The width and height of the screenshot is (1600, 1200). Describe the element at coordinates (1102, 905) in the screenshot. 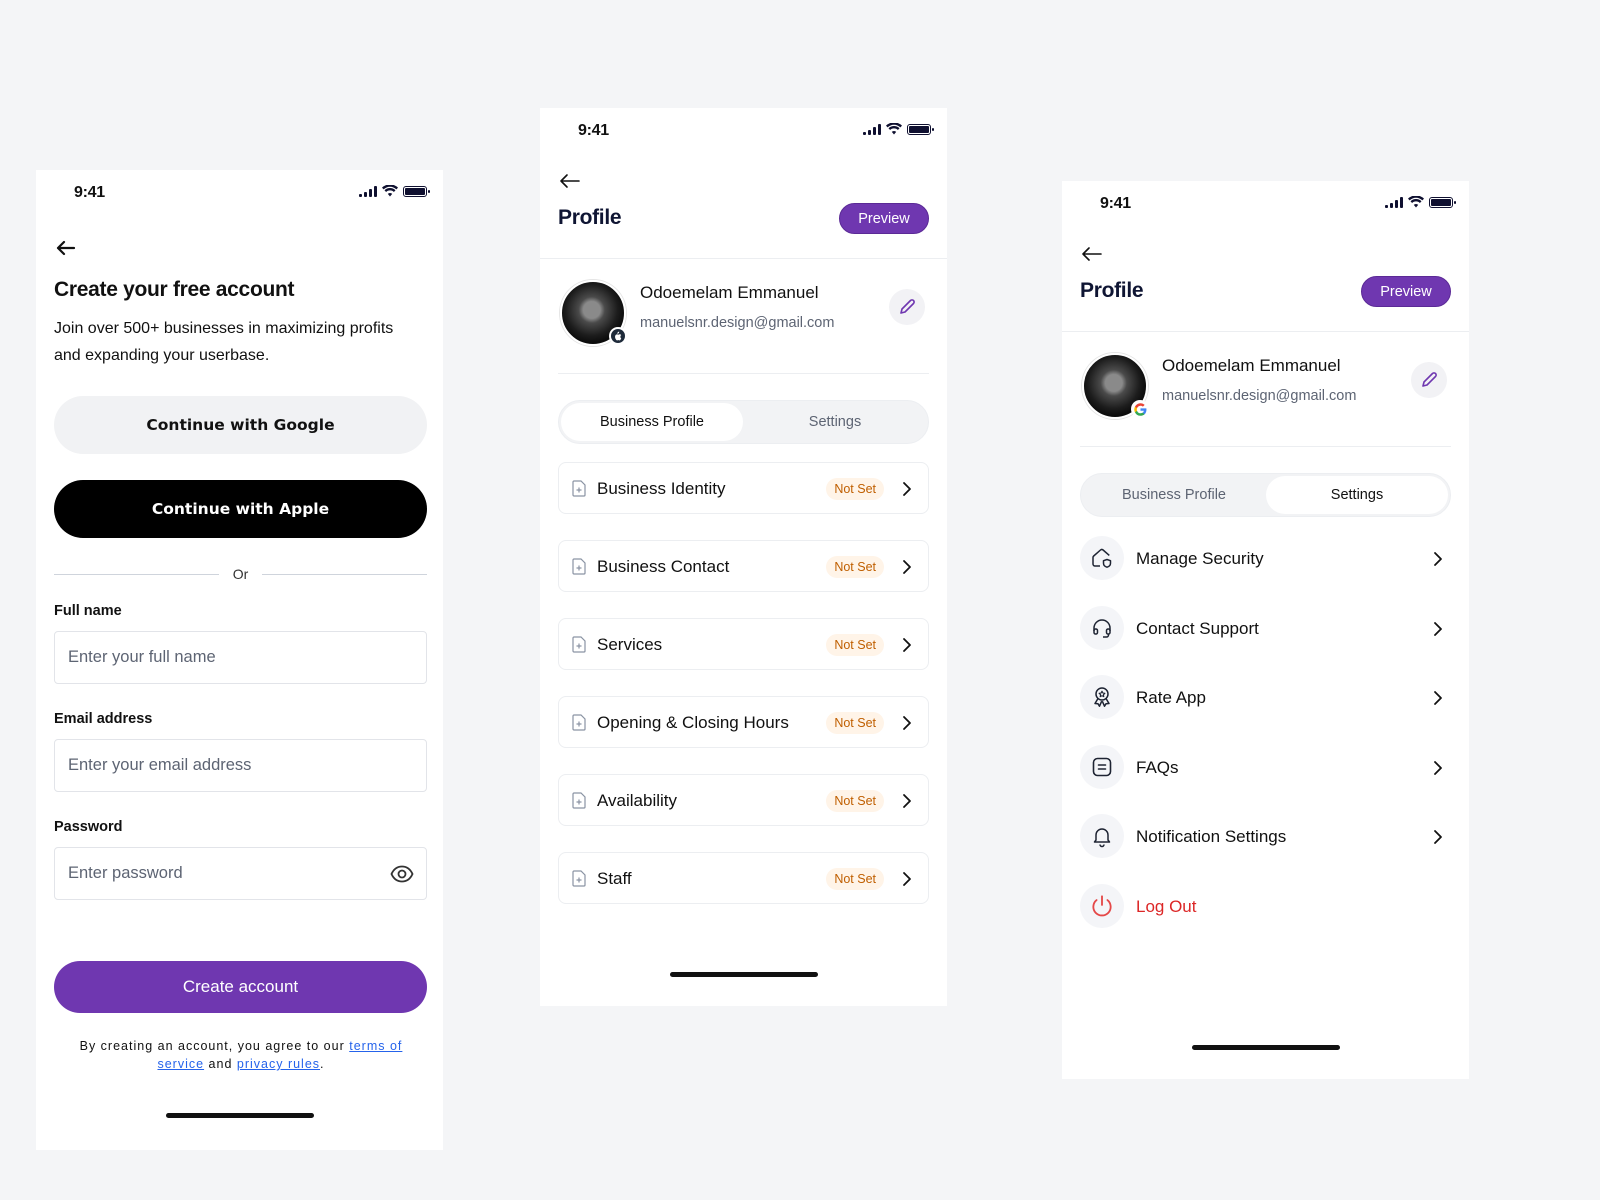

I see `power-icon` at that location.